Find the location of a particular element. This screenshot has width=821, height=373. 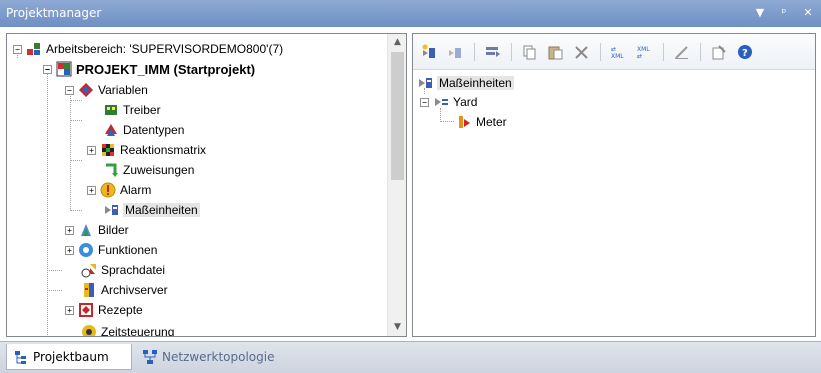

unit-item-meter: Meter is located at coordinates (481, 122).